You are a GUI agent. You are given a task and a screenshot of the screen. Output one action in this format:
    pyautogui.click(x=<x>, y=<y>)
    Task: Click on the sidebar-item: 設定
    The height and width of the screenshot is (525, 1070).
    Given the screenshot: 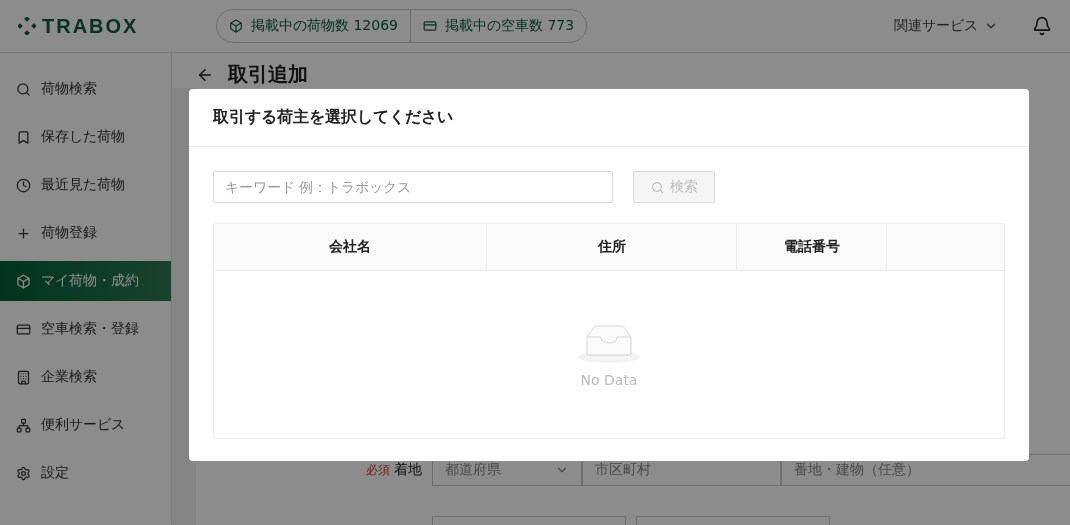 What is the action you would take?
    pyautogui.click(x=85, y=473)
    